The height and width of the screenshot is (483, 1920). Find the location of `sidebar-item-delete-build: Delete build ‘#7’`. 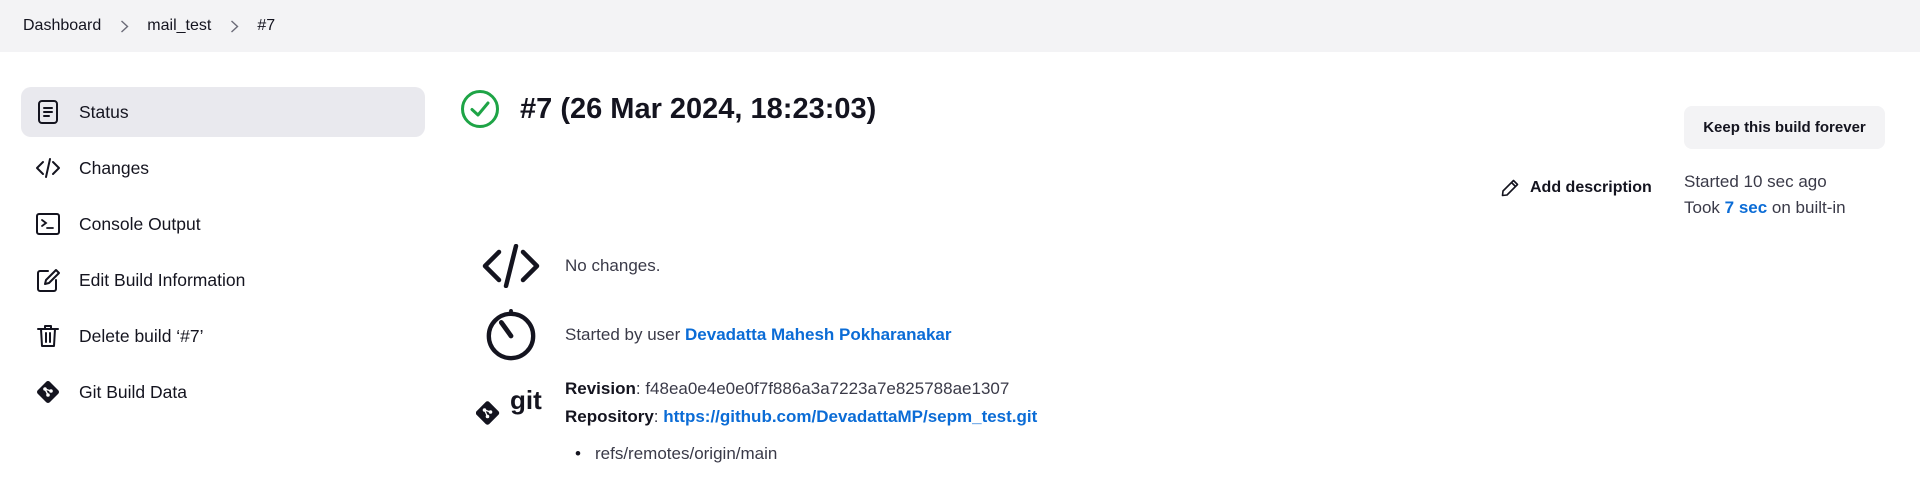

sidebar-item-delete-build: Delete build ‘#7’ is located at coordinates (223, 336).